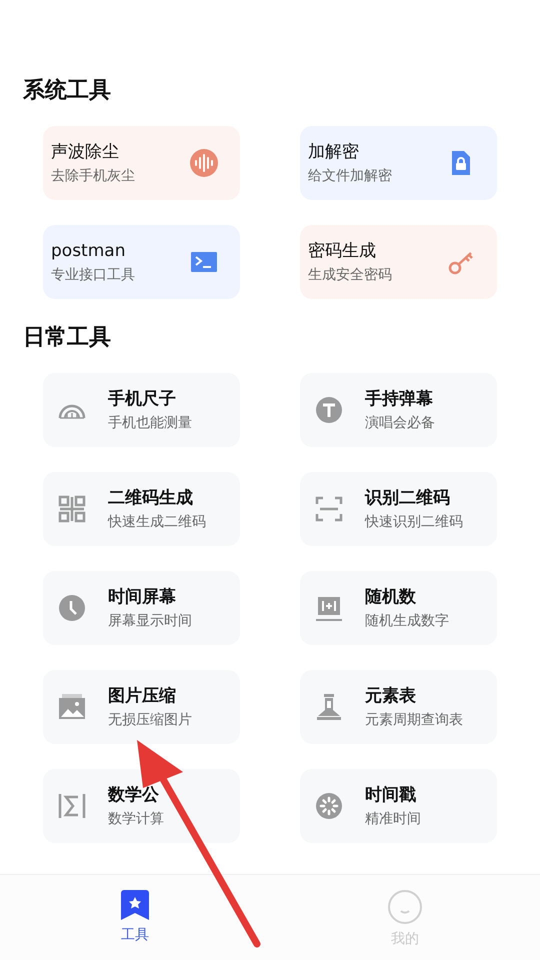  Describe the element at coordinates (398, 163) in the screenshot. I see `tool-card: 加解密 给文件加解密` at that location.